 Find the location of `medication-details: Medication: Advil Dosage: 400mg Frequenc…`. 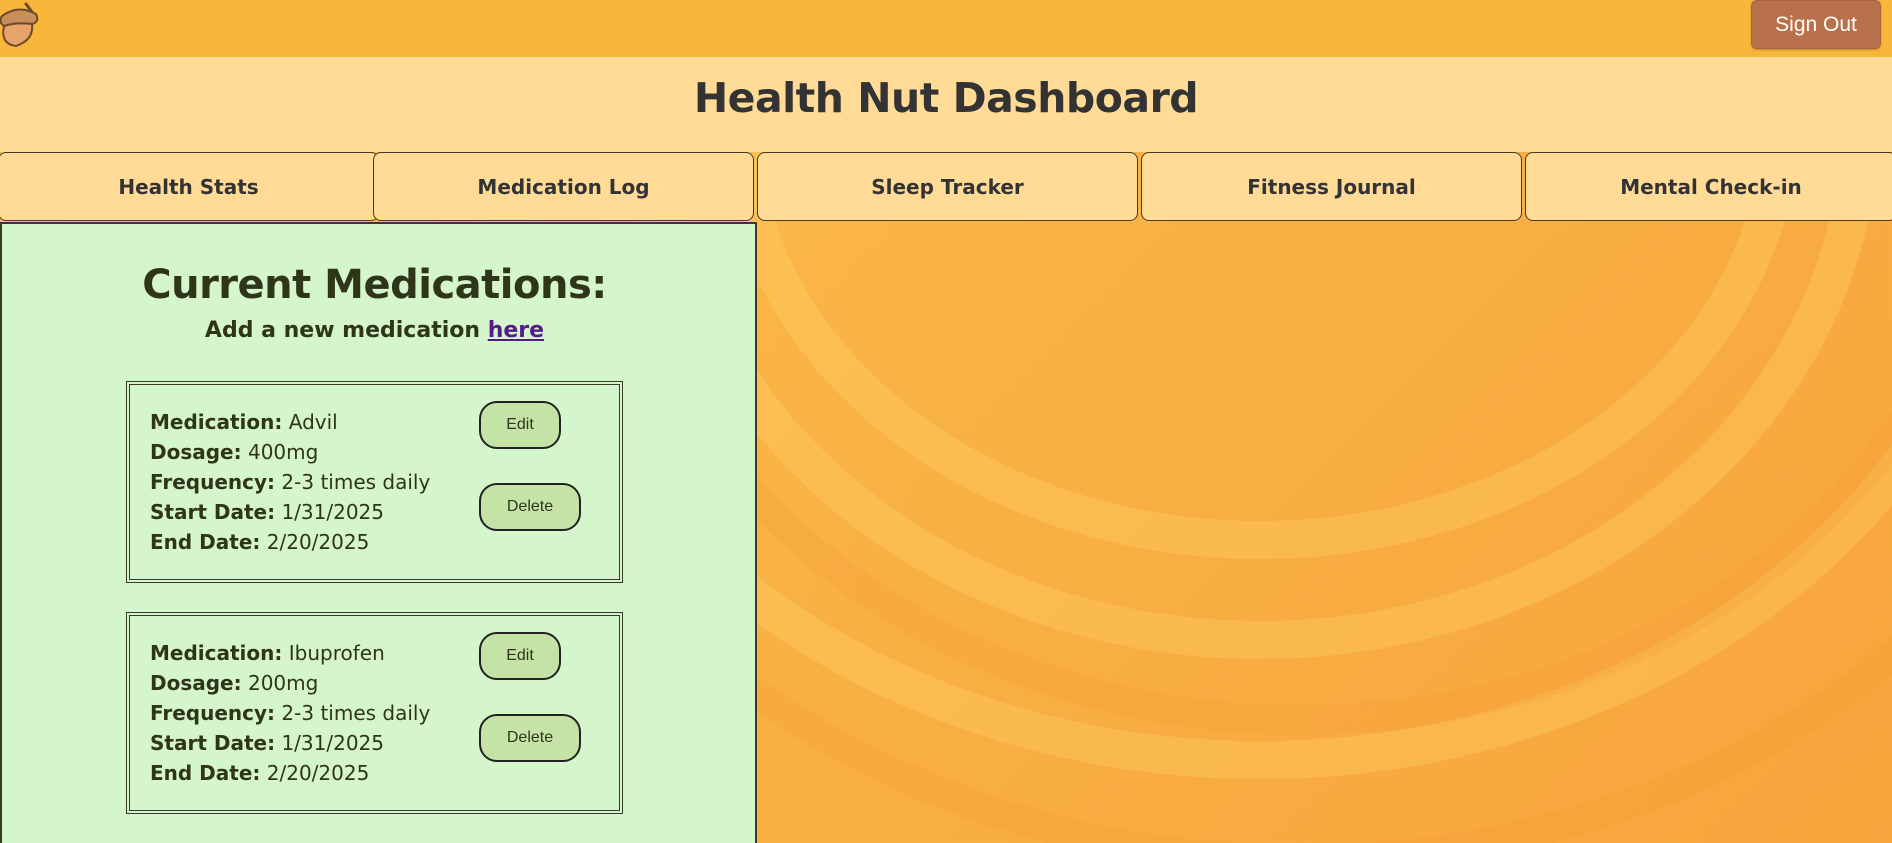

medication-details: Medication: Advil Dosage: 400mg Frequenc… is located at coordinates (290, 482).